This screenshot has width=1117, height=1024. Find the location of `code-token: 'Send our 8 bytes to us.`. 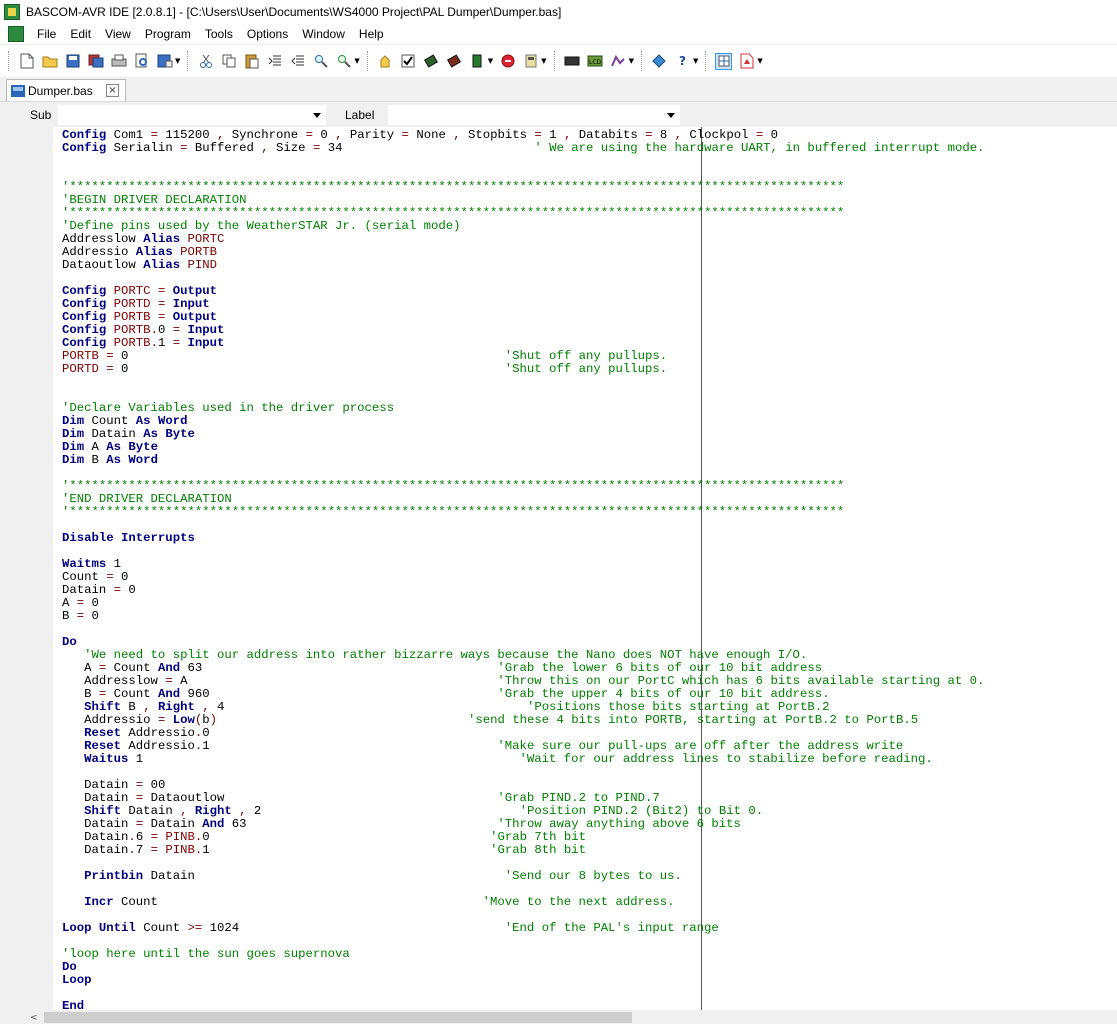

code-token: 'Send our 8 bytes to us. is located at coordinates (593, 876).